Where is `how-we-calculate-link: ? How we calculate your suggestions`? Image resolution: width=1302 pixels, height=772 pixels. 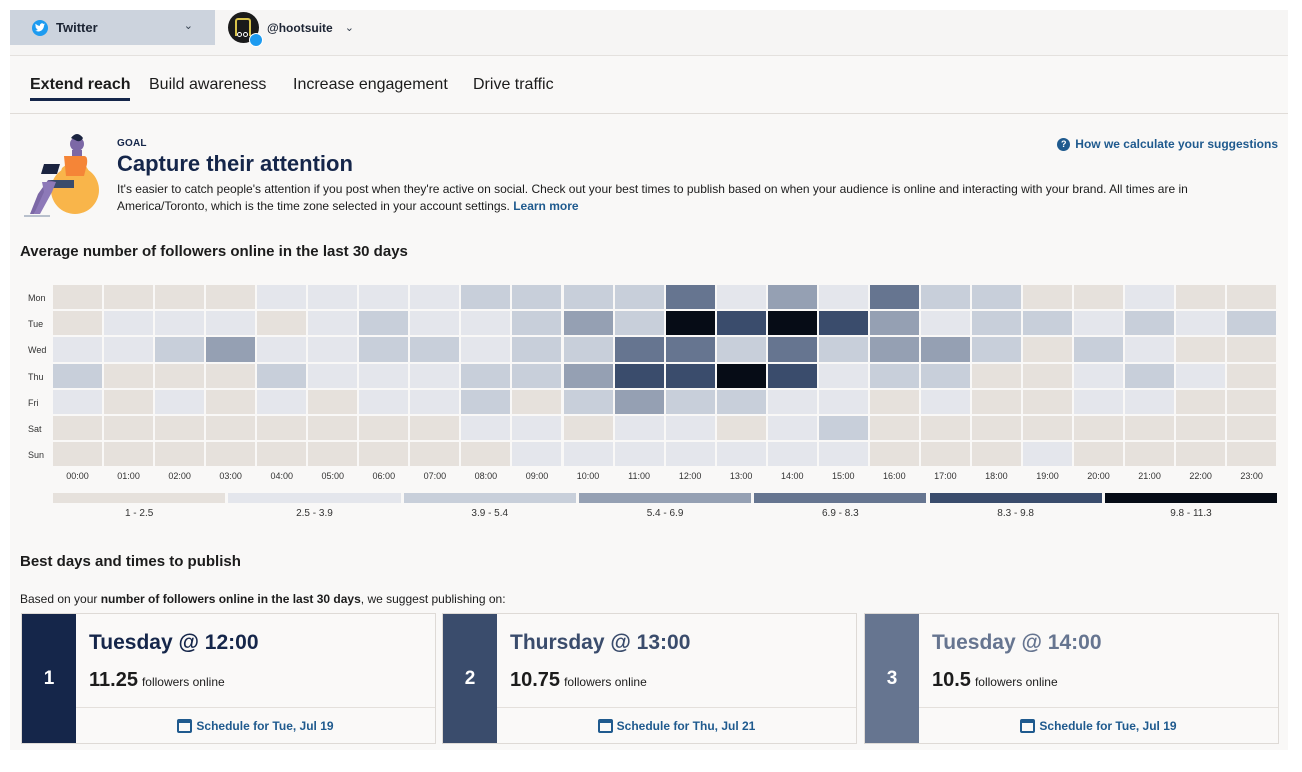 how-we-calculate-link: ? How we calculate your suggestions is located at coordinates (1167, 144).